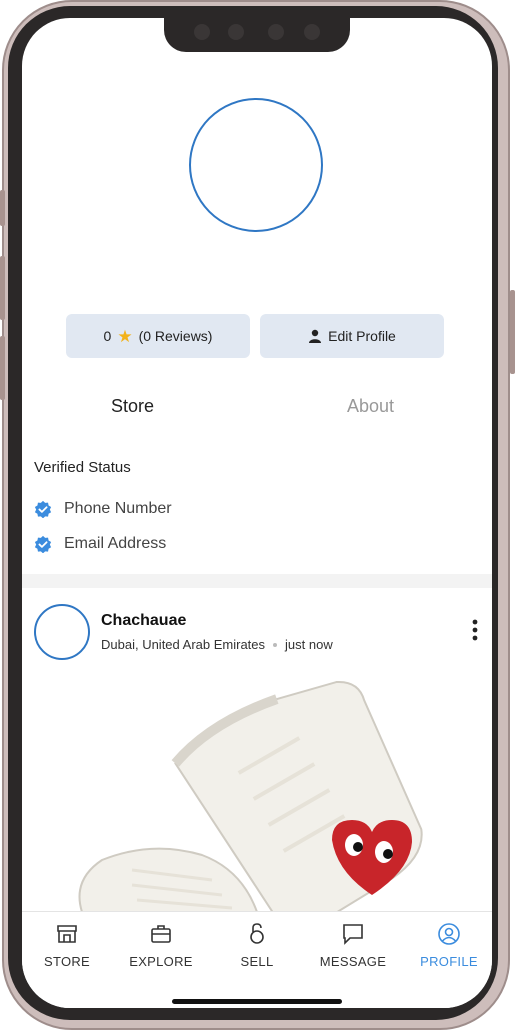 Image resolution: width=516 pixels, height=1032 pixels. Describe the element at coordinates (448, 945) in the screenshot. I see `nav-item-profile: PROFILE` at that location.